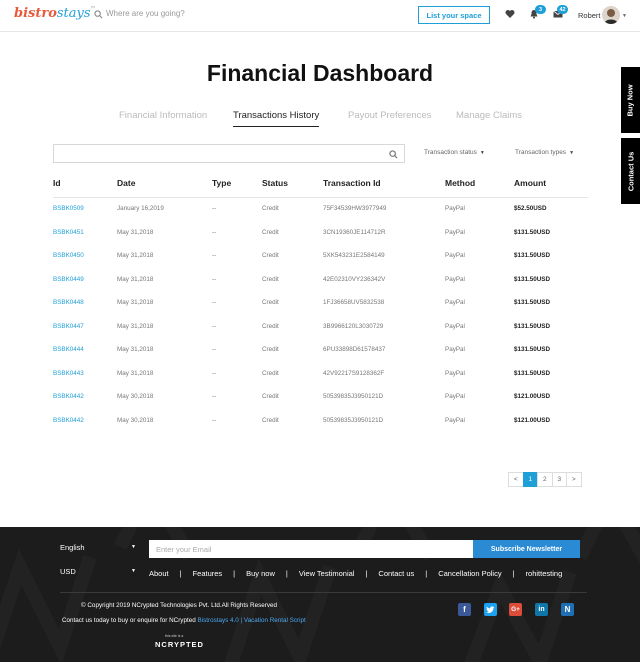 Image resolution: width=640 pixels, height=662 pixels. Describe the element at coordinates (222, 183) in the screenshot. I see `column-header-type: Type` at that location.